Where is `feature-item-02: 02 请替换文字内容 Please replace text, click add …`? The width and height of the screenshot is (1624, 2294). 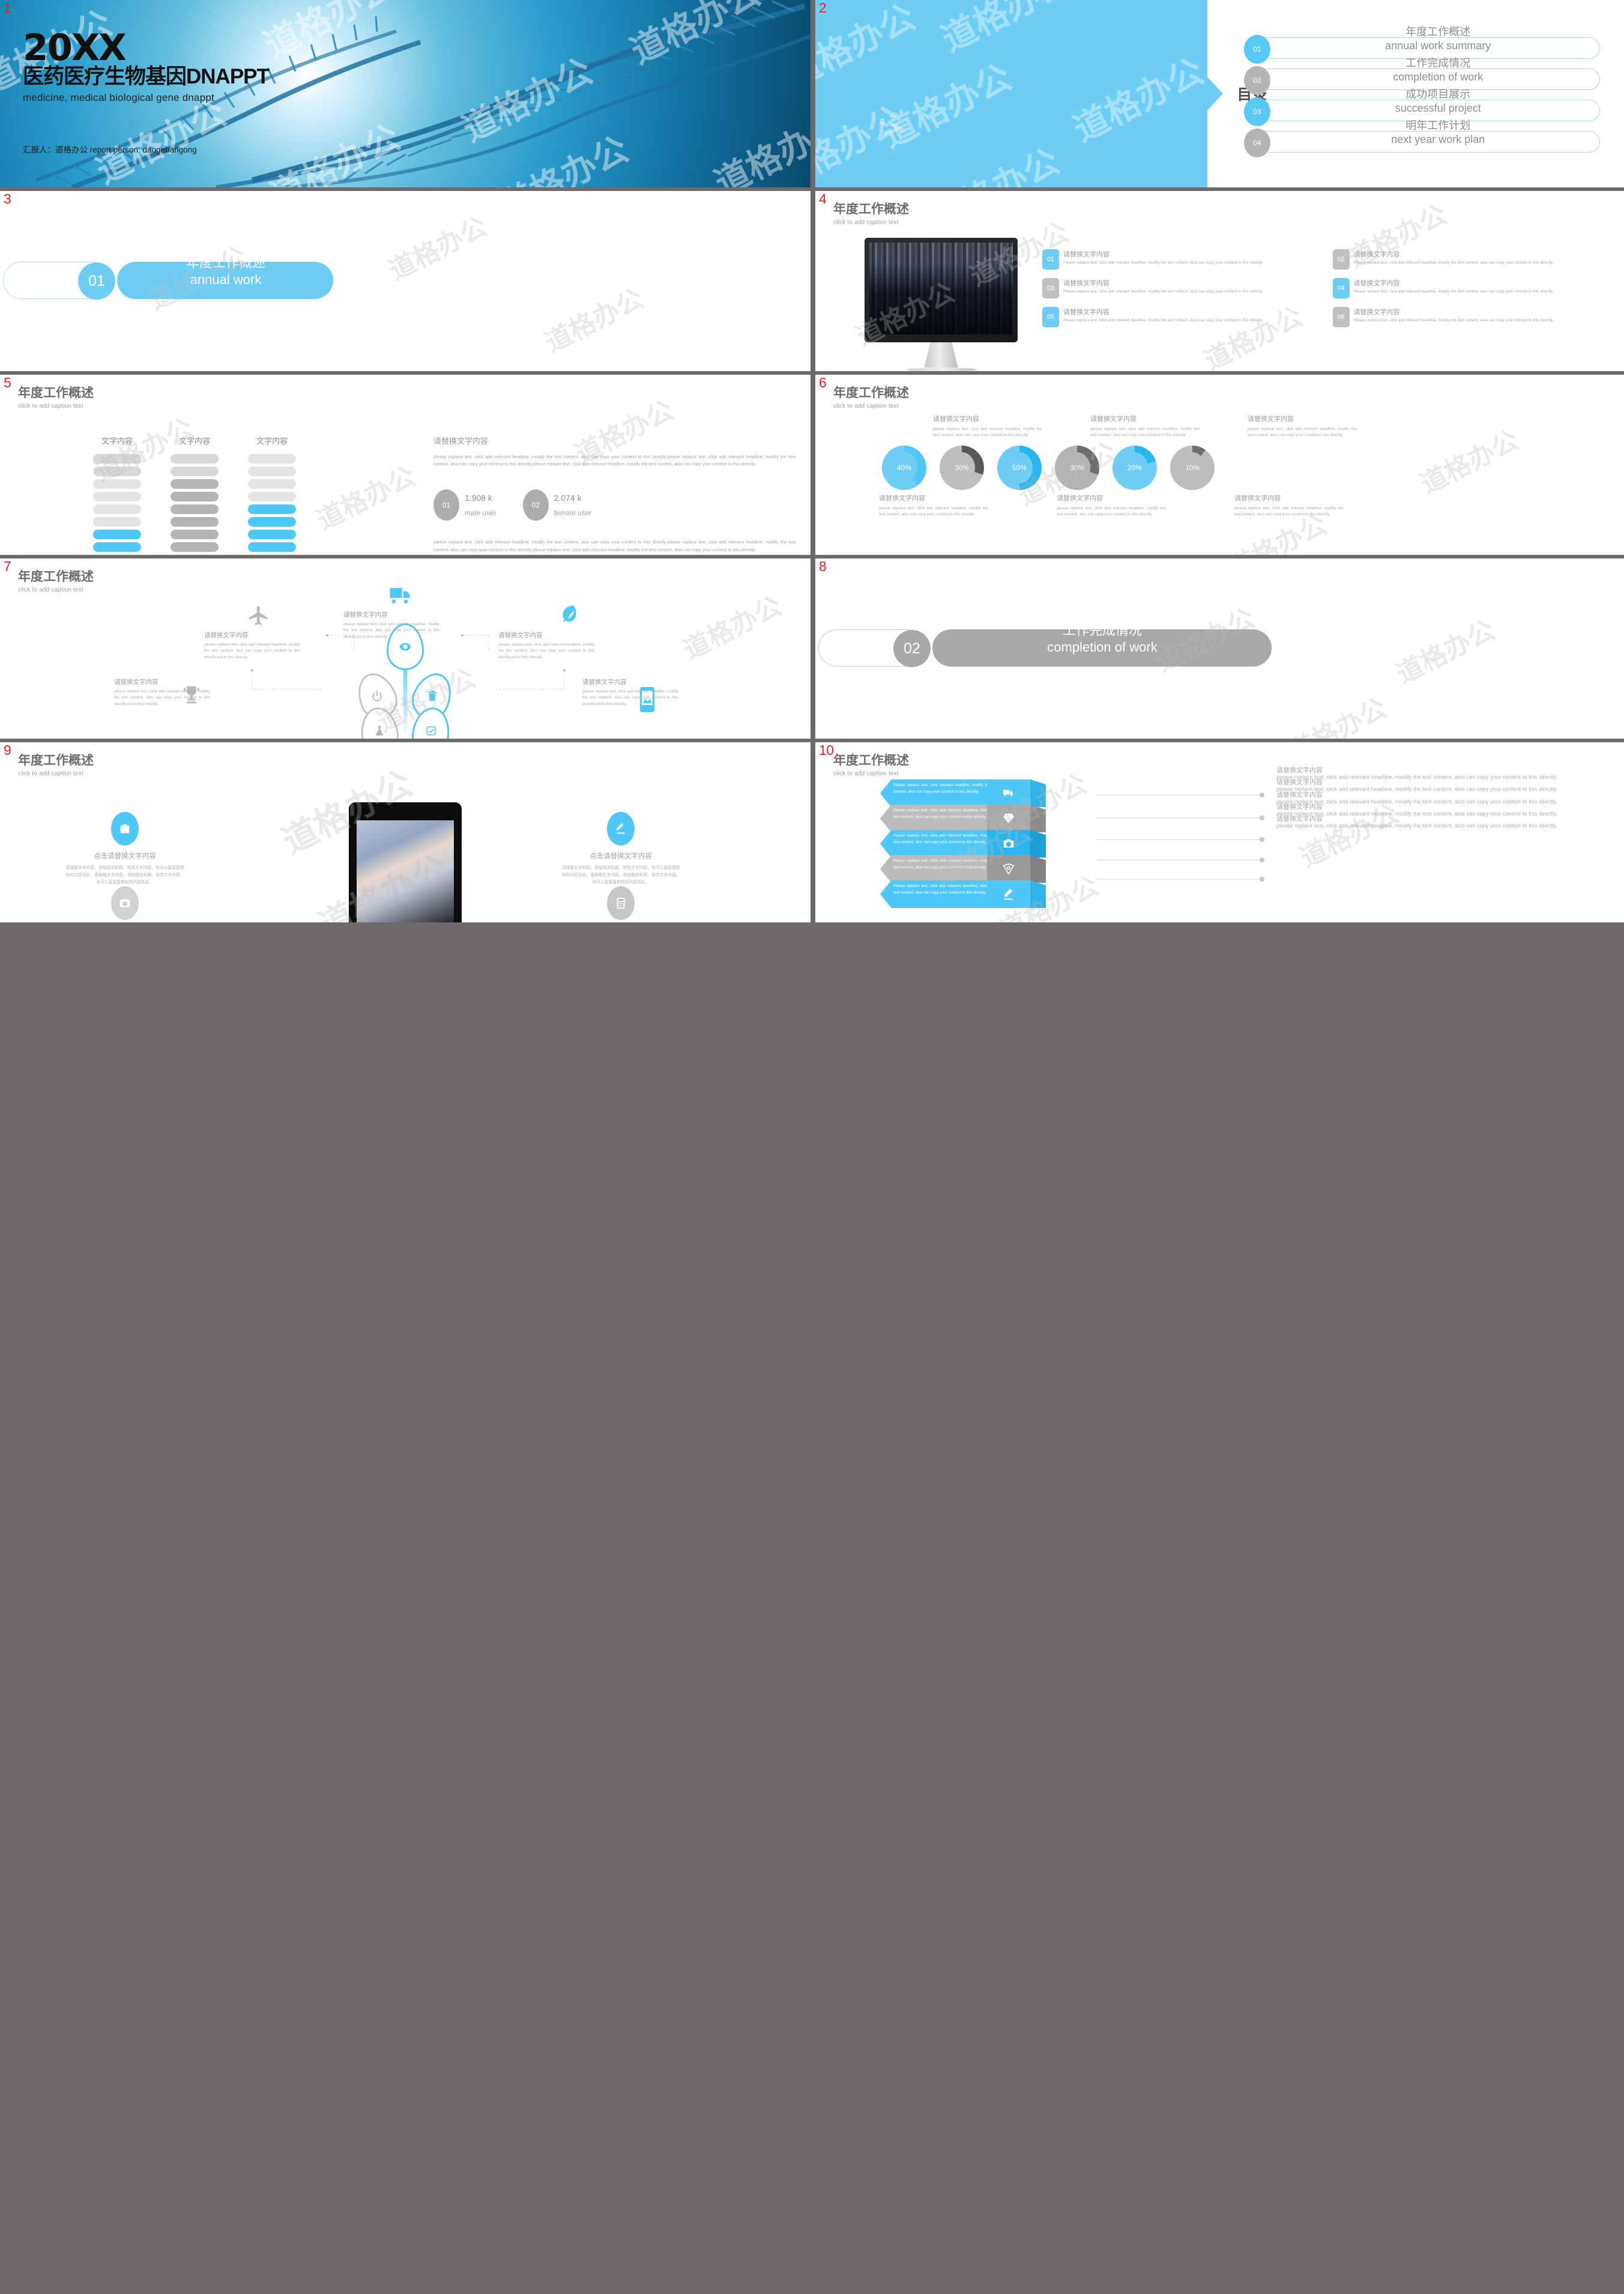 feature-item-02: 02 请替换文字内容 Please replace text, click add … is located at coordinates (1471, 259).